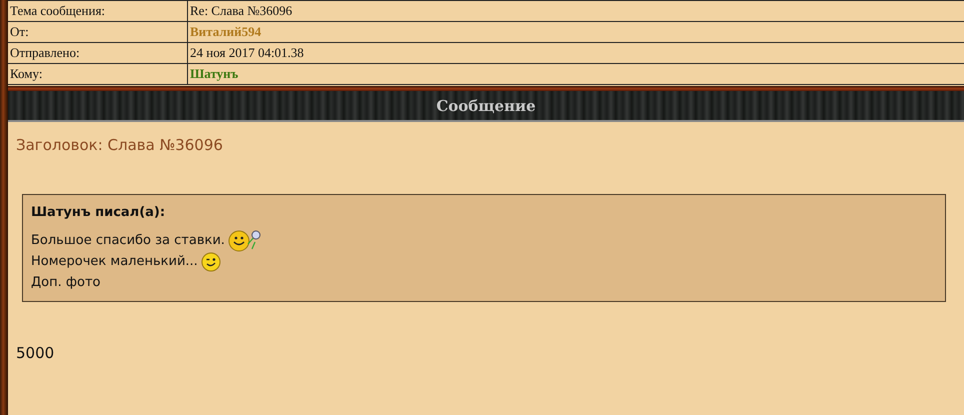  I want to click on field-value: Шатунъ, so click(576, 74).